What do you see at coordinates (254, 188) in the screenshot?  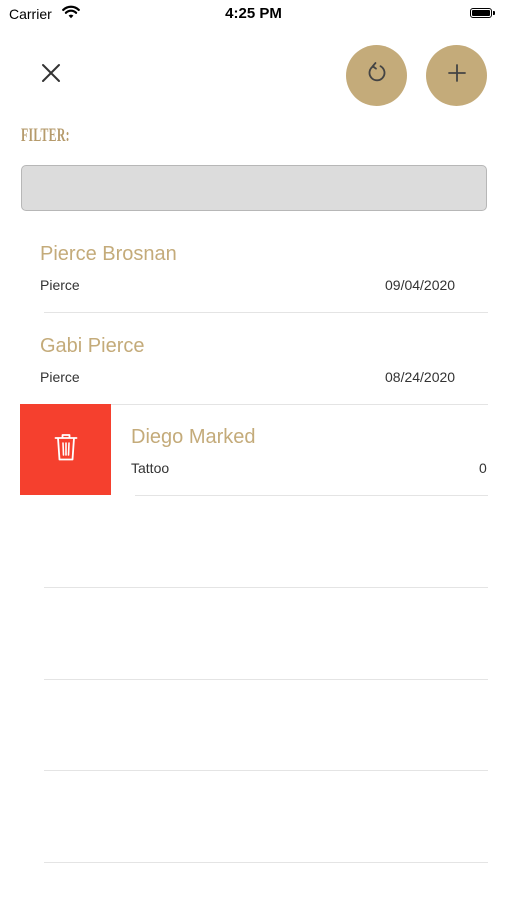 I see `filter-input` at bounding box center [254, 188].